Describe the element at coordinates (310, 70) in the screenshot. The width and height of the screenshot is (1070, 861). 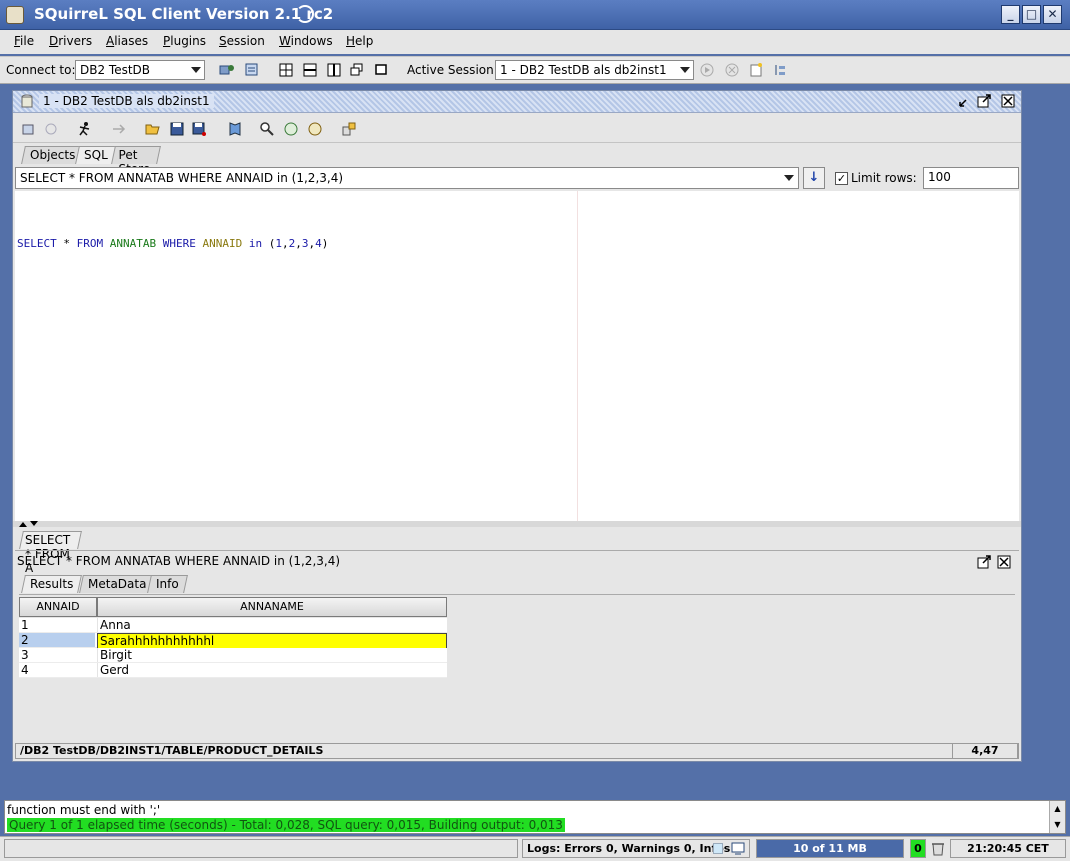
I see `tile-horizontal-icon` at that location.